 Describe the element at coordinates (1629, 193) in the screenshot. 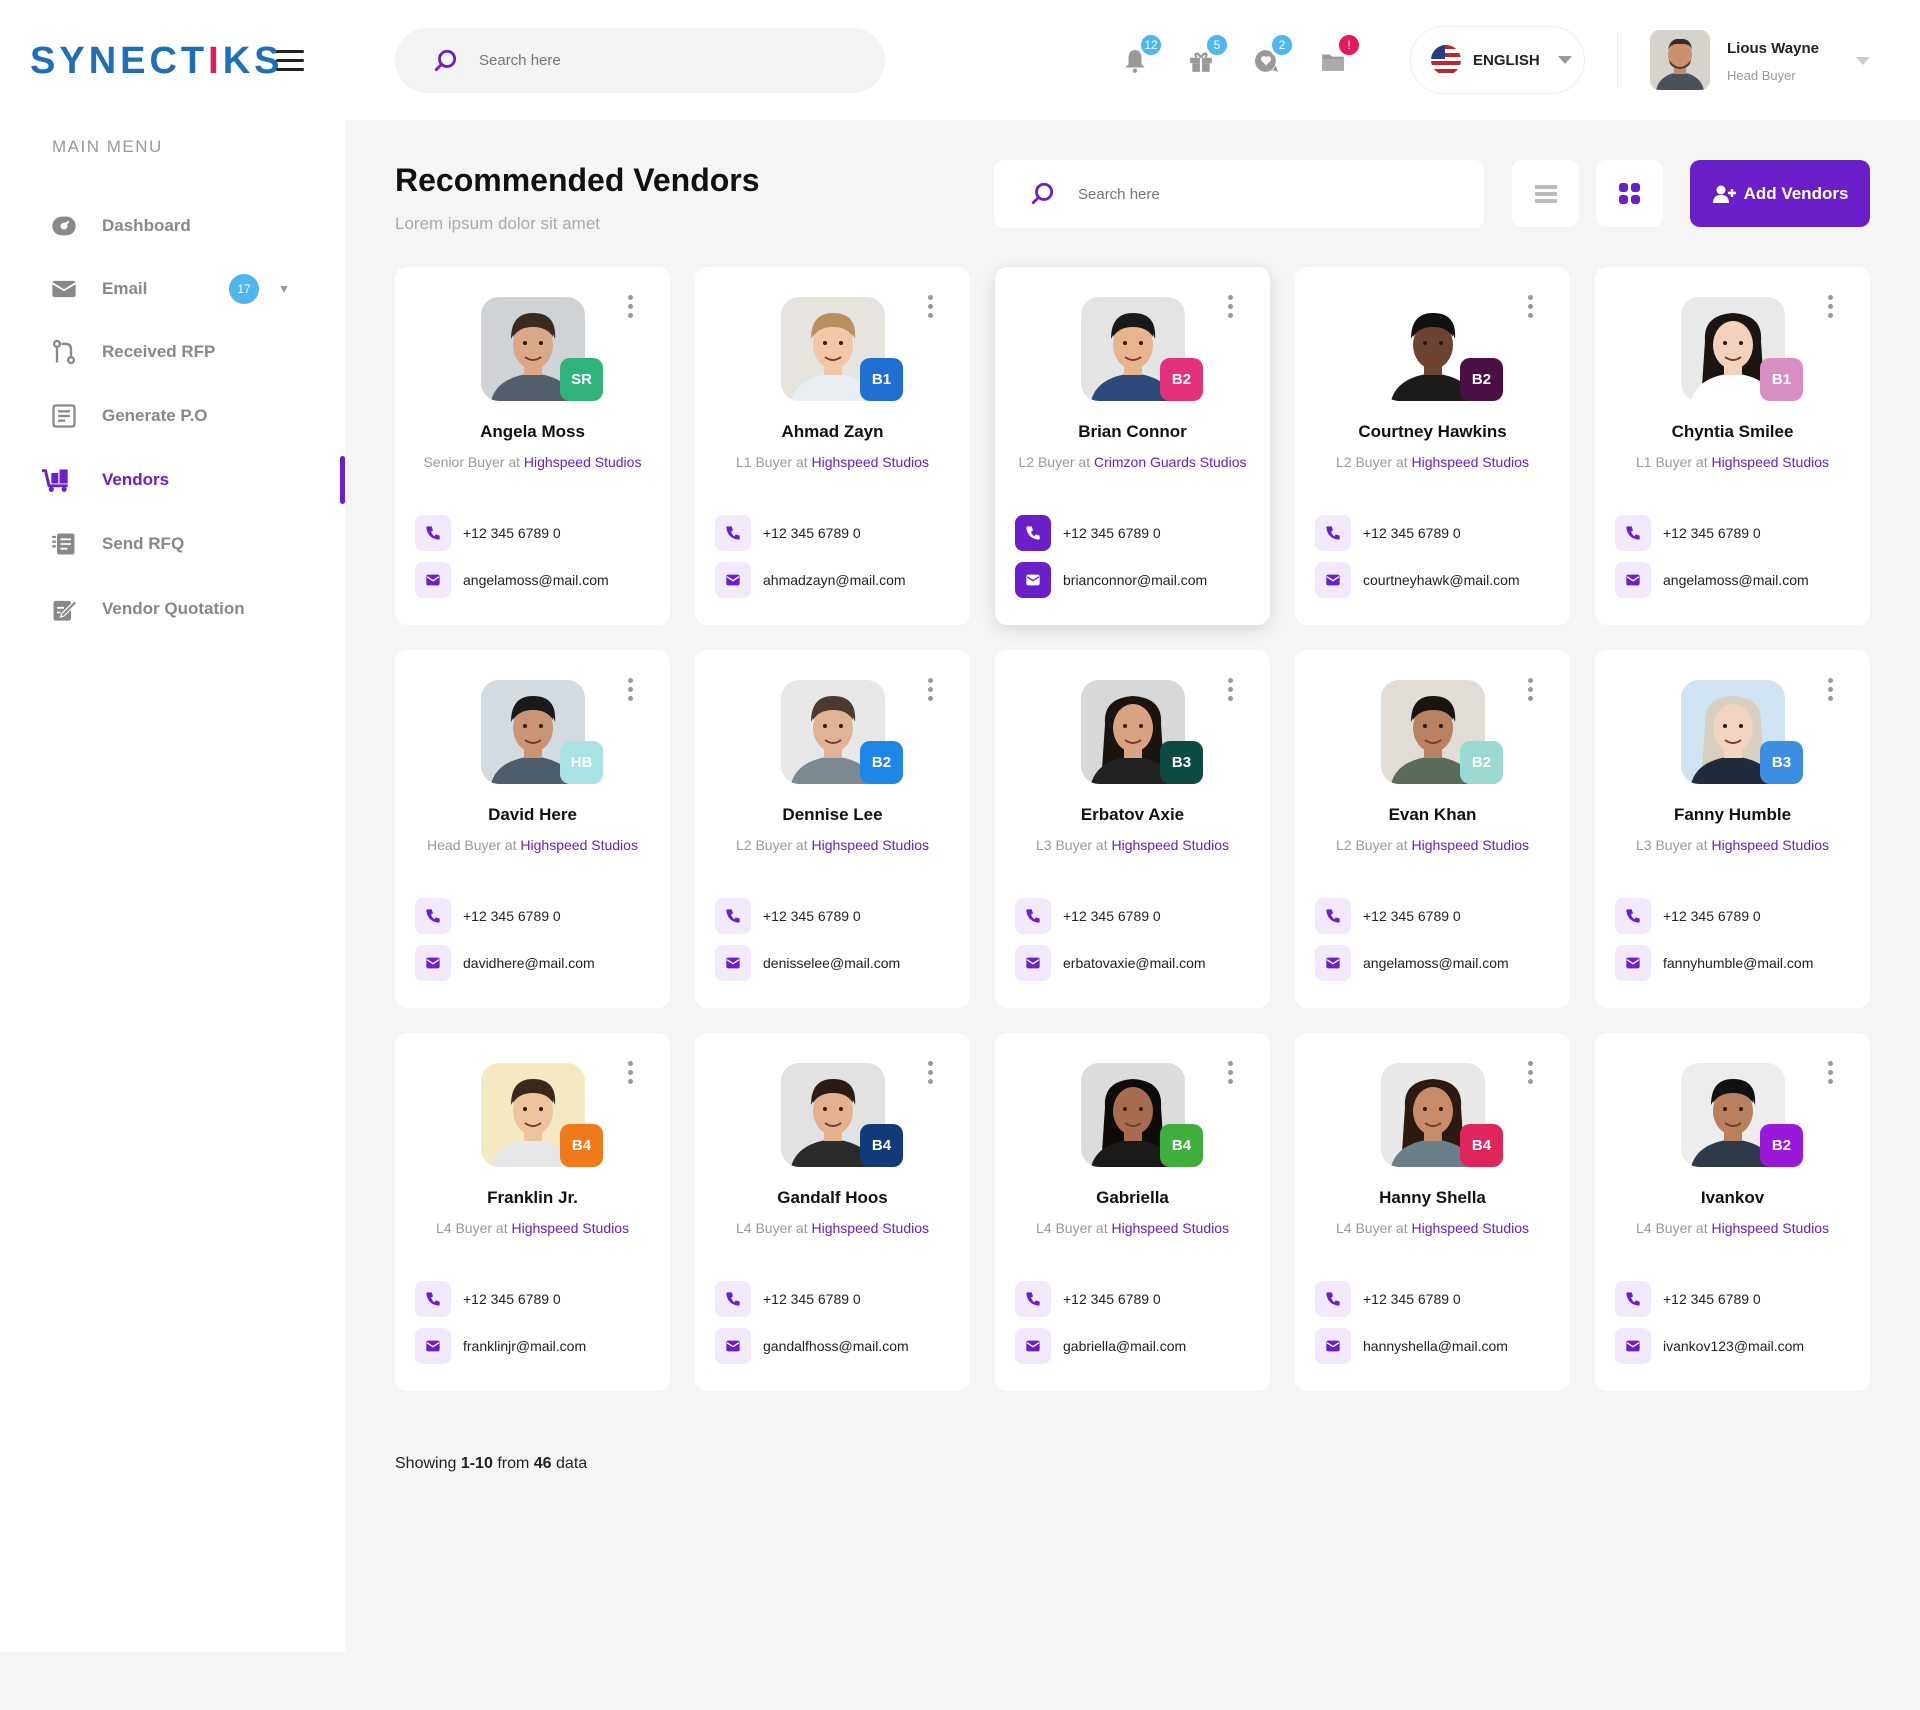

I see `grid-view-button` at that location.